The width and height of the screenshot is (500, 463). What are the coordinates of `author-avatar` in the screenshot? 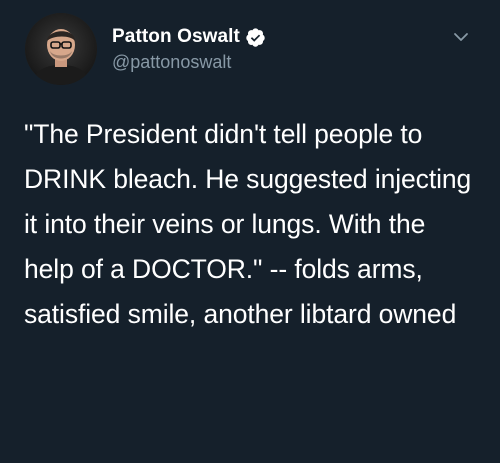 It's located at (61, 49).